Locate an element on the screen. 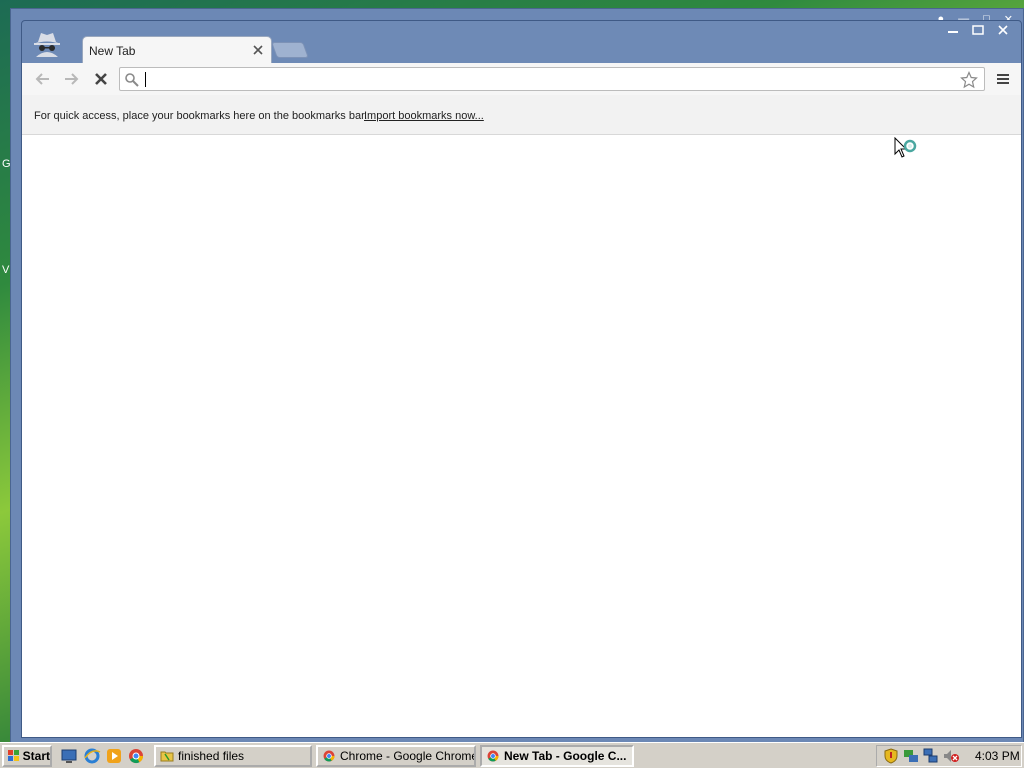 The image size is (1024, 768). forward-button is located at coordinates (71, 79).